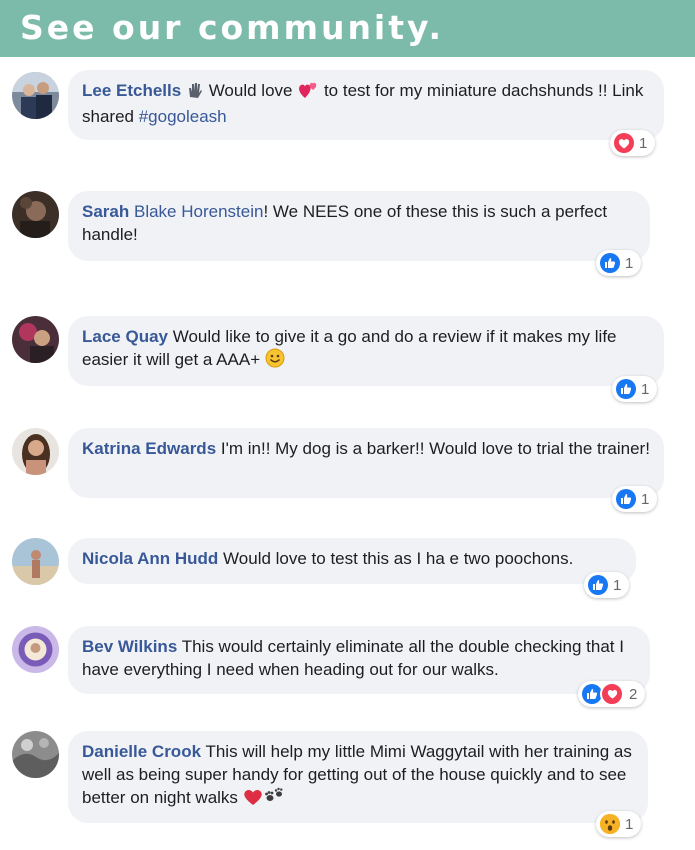 This screenshot has width=695, height=850. What do you see at coordinates (195, 93) in the screenshot?
I see `waving-hand-icon` at bounding box center [195, 93].